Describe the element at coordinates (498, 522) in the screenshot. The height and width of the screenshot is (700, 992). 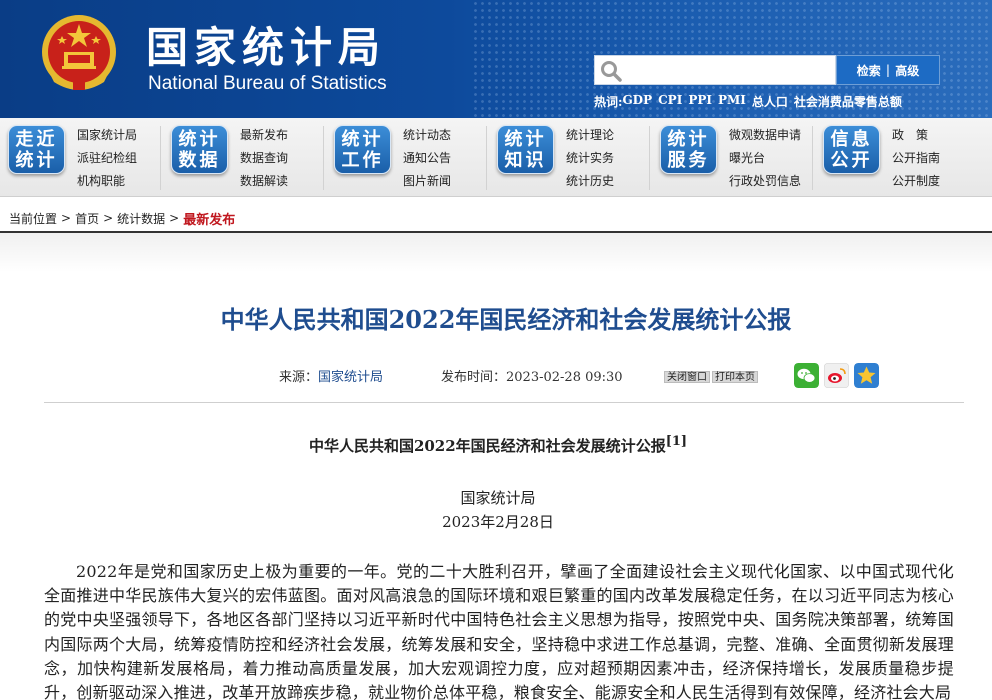
I see `document-date: 2023年2月28日` at that location.